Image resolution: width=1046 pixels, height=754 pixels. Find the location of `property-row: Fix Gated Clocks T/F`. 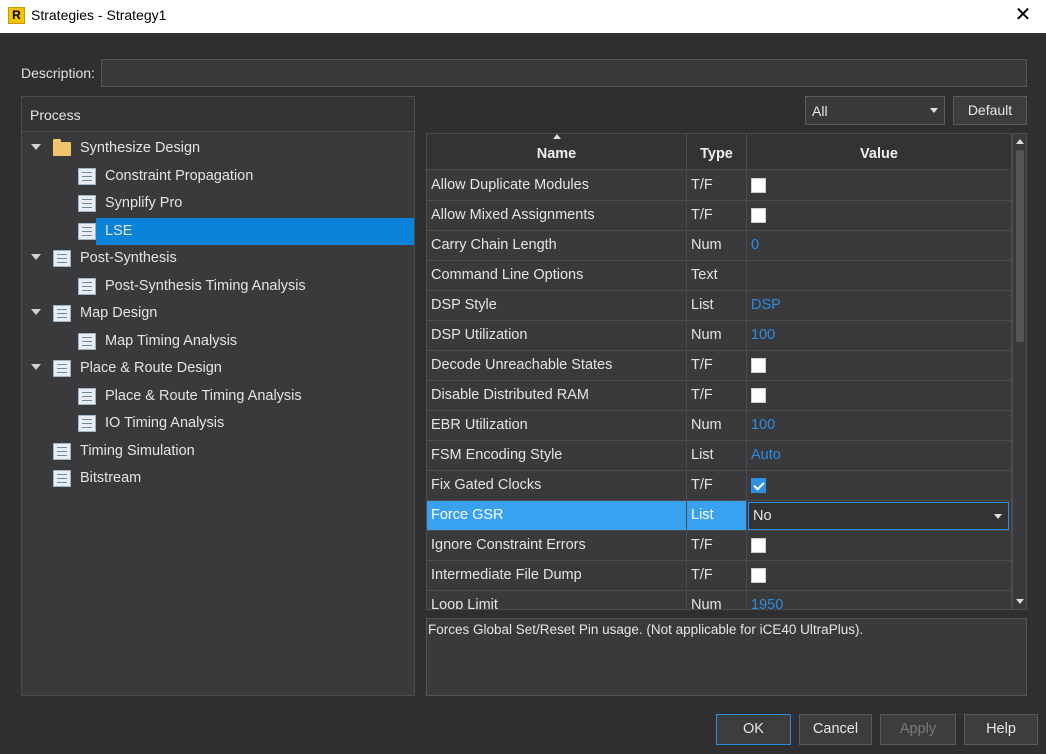

property-row: Fix Gated Clocks T/F is located at coordinates (719, 486).